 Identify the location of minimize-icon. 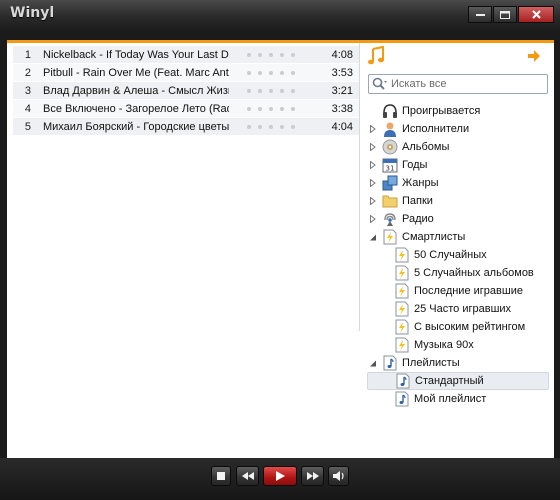
(480, 14).